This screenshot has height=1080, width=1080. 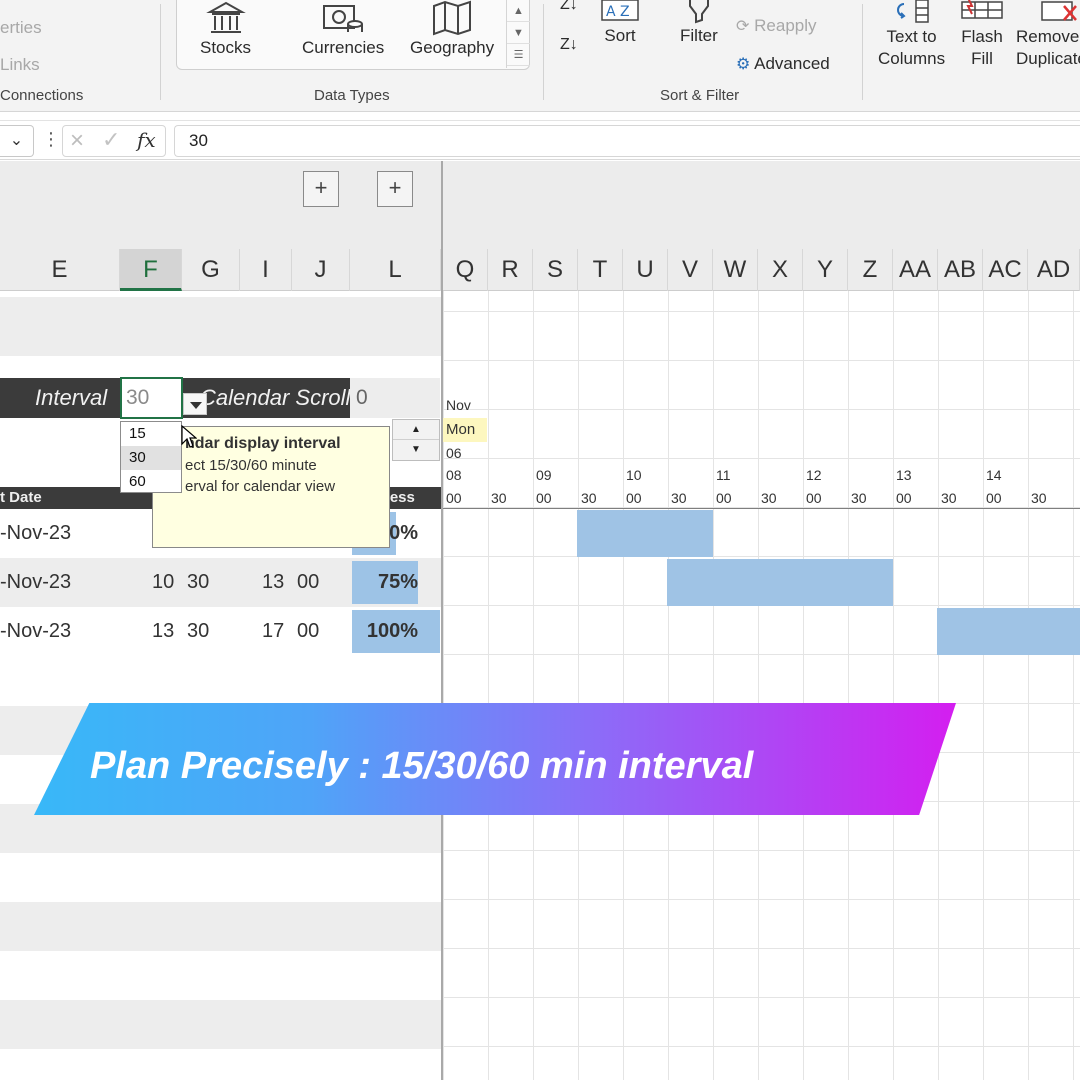 What do you see at coordinates (111, 140) in the screenshot?
I see `enter-icon: ✓` at bounding box center [111, 140].